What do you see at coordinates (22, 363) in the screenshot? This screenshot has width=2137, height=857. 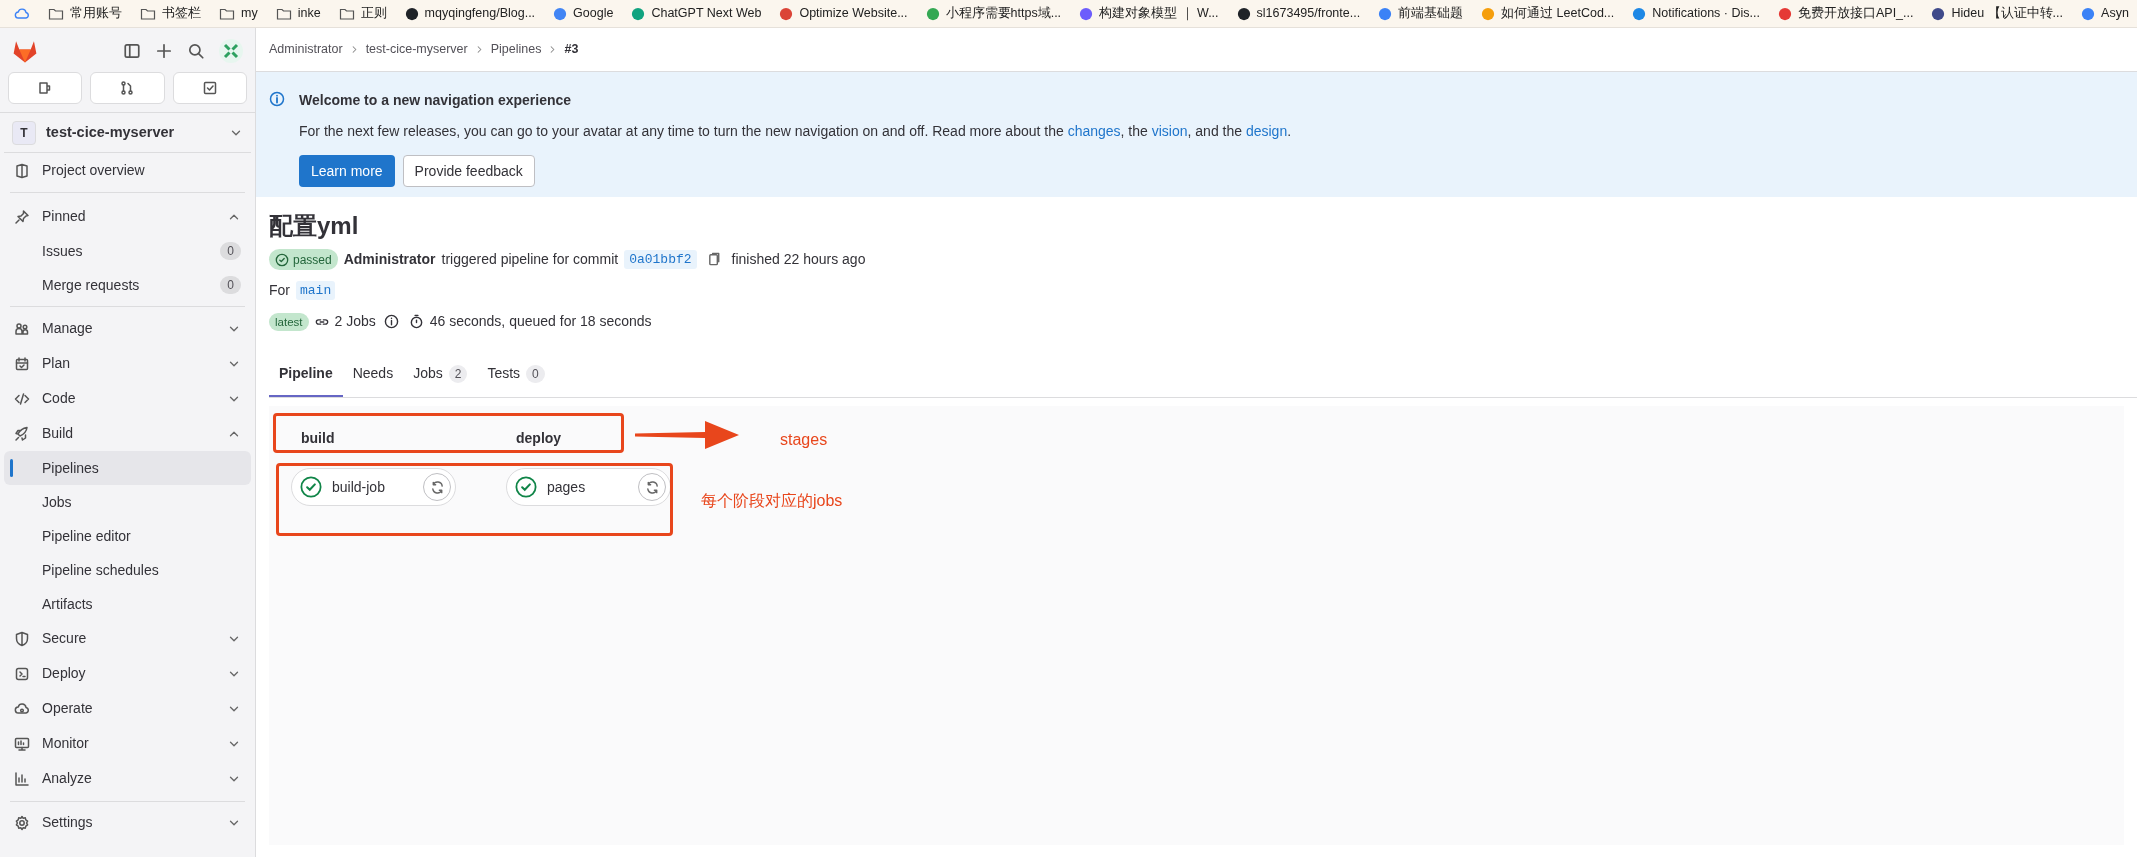 I see `calendar-icon` at bounding box center [22, 363].